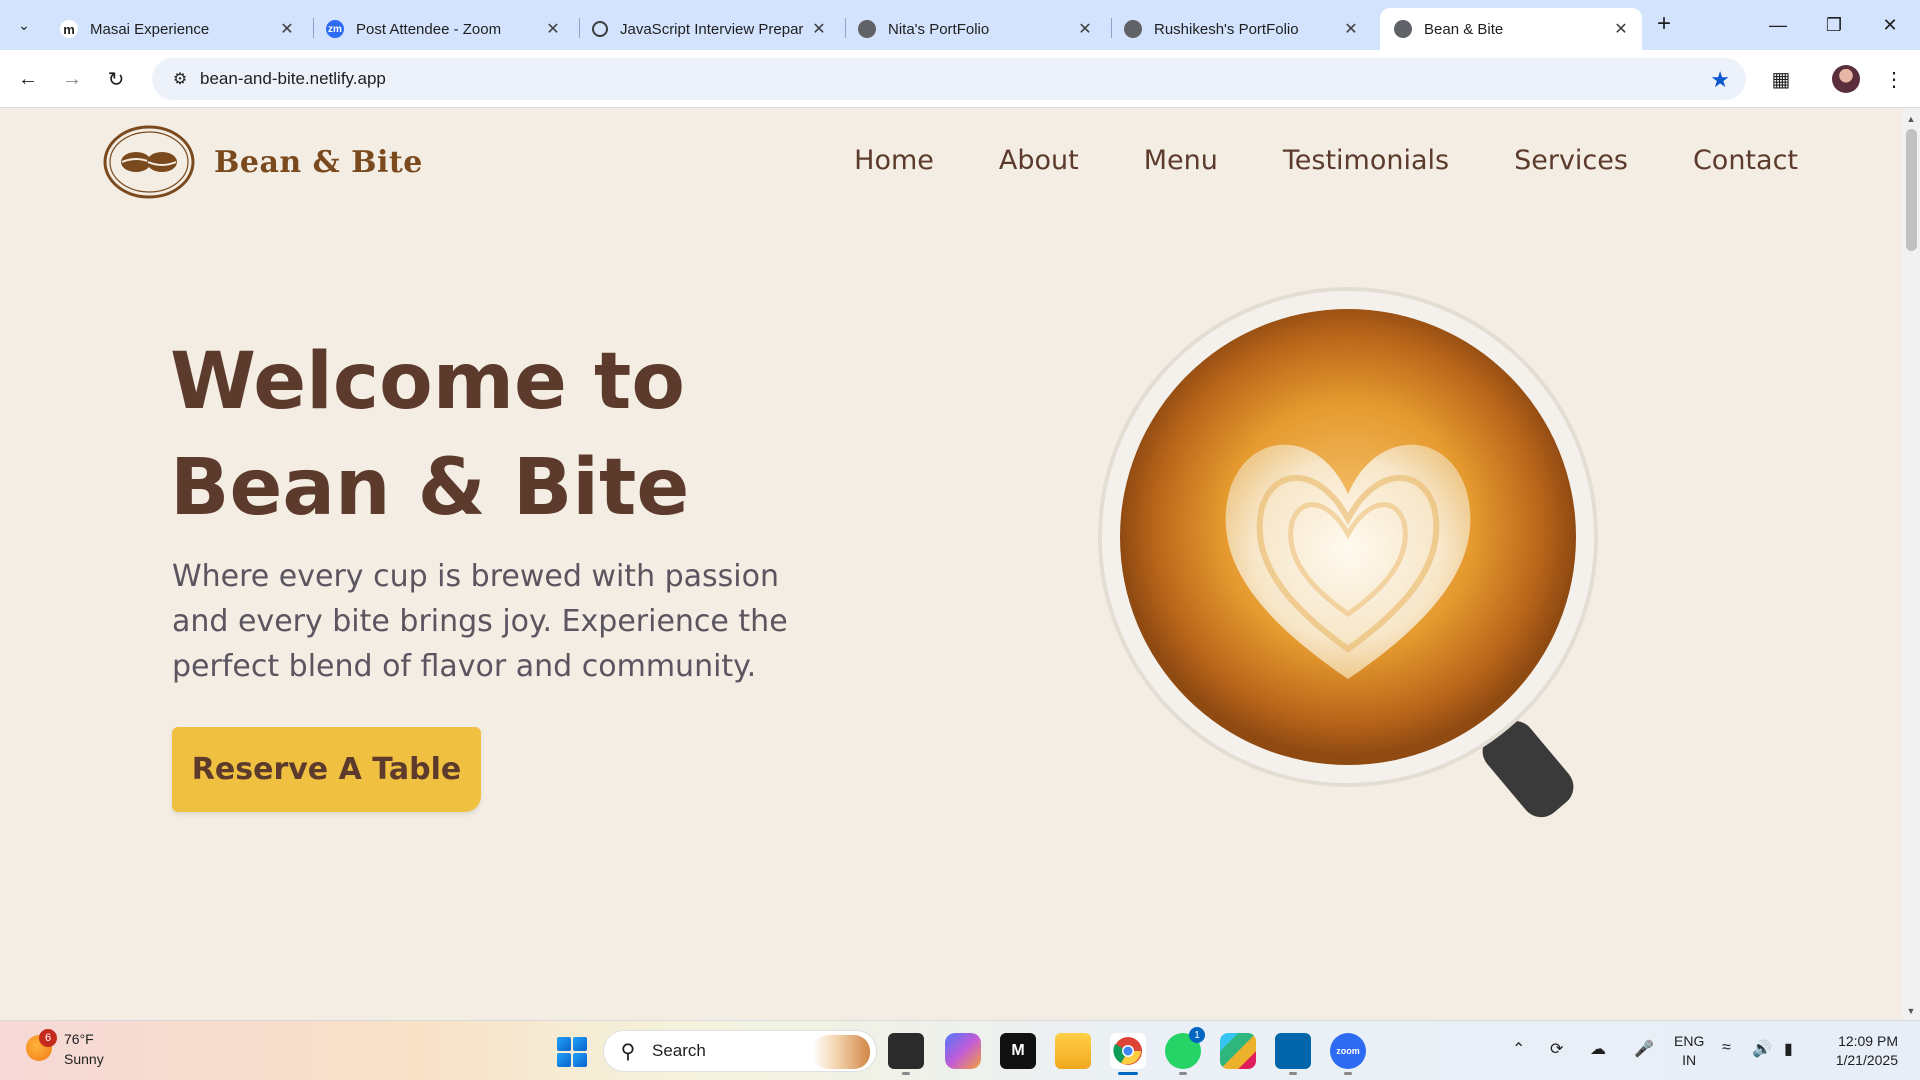 The width and height of the screenshot is (1920, 1080). I want to click on zoom-favicon-icon: zm, so click(335, 29).